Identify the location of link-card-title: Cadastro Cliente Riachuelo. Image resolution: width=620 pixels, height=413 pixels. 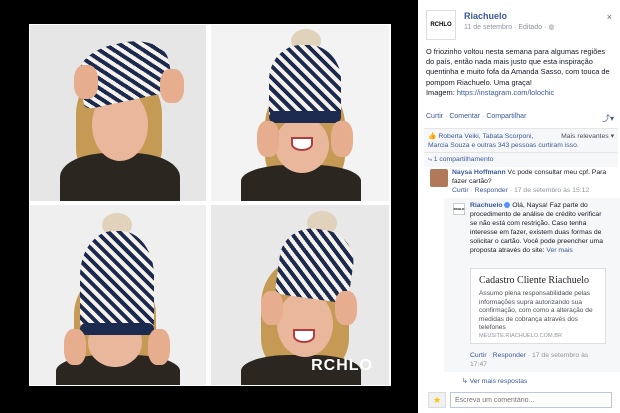
(534, 280).